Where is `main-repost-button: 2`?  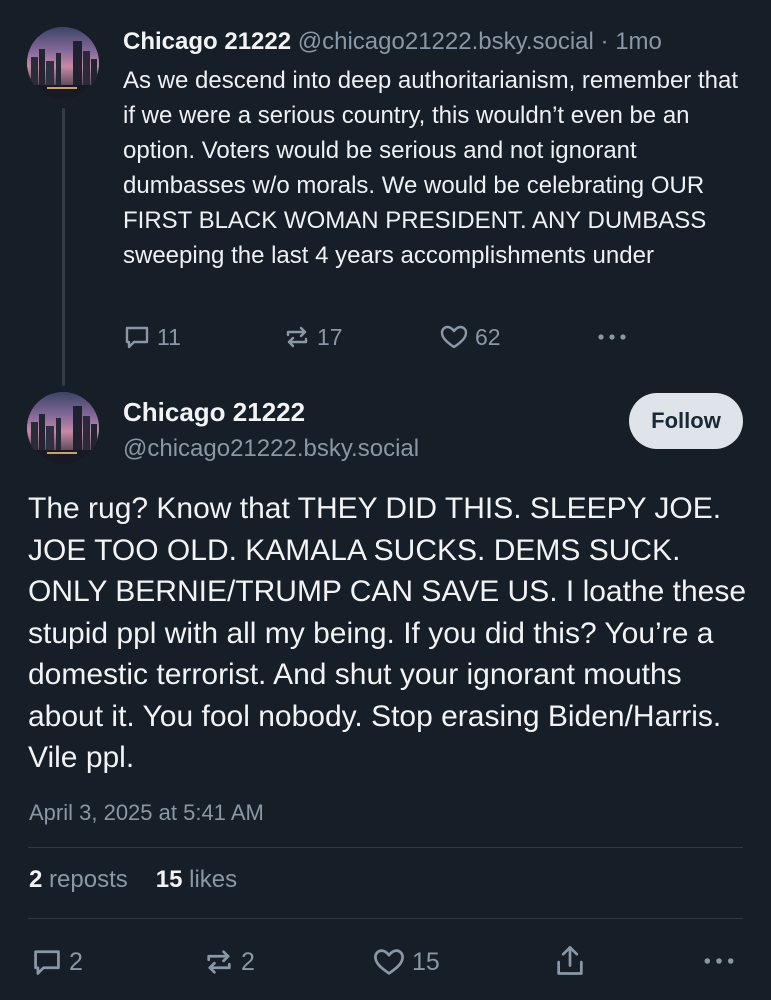 main-repost-button: 2 is located at coordinates (229, 962).